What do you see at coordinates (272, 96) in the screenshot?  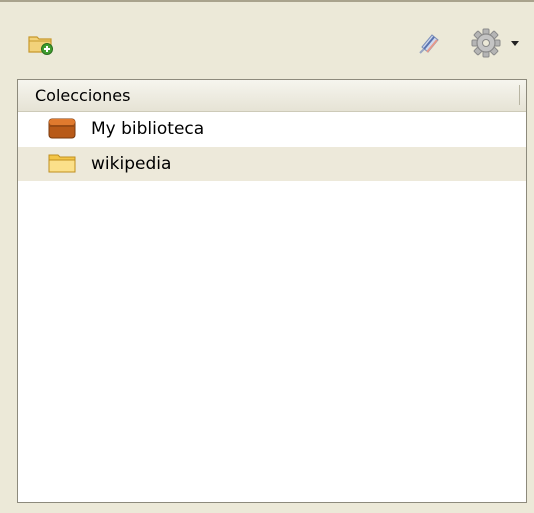 I see `column-header: Colecciones` at bounding box center [272, 96].